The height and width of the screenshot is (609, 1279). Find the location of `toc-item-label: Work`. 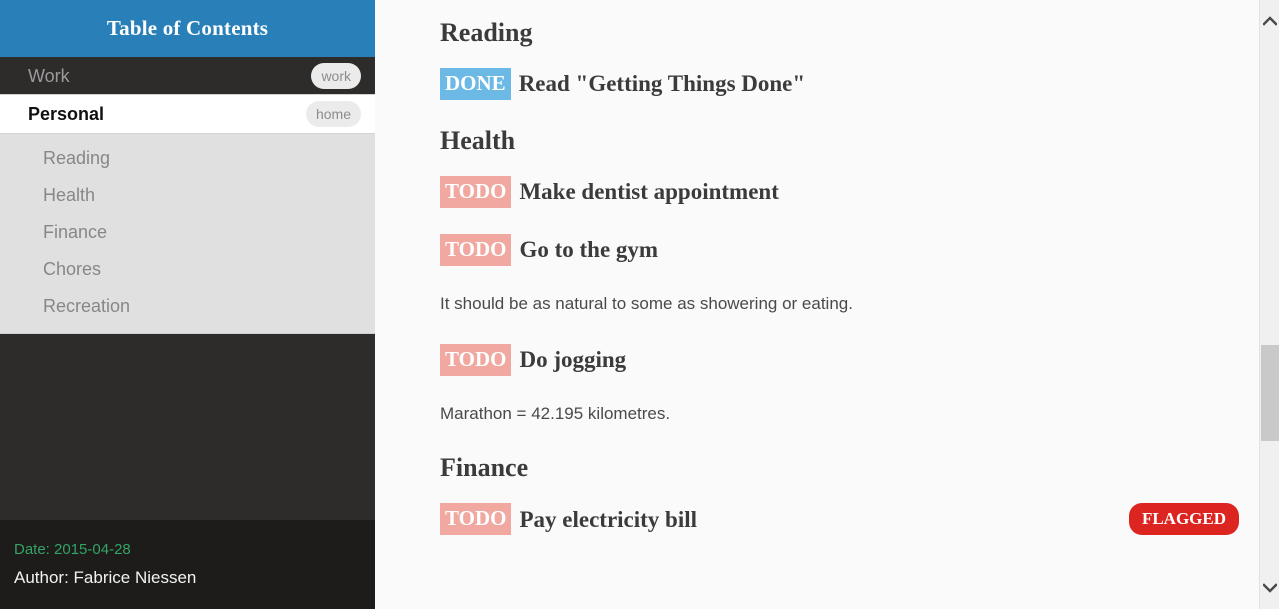

toc-item-label: Work is located at coordinates (49, 75).